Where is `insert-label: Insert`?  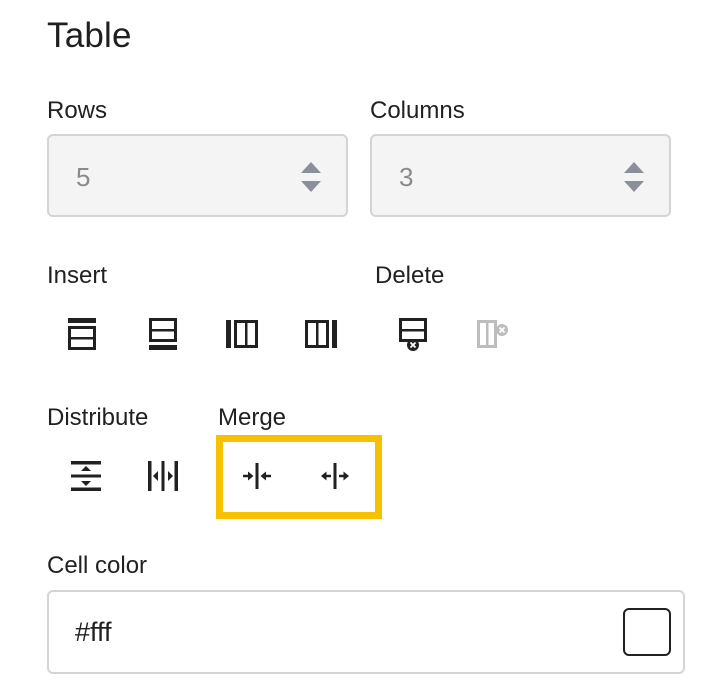
insert-label: Insert is located at coordinates (77, 275).